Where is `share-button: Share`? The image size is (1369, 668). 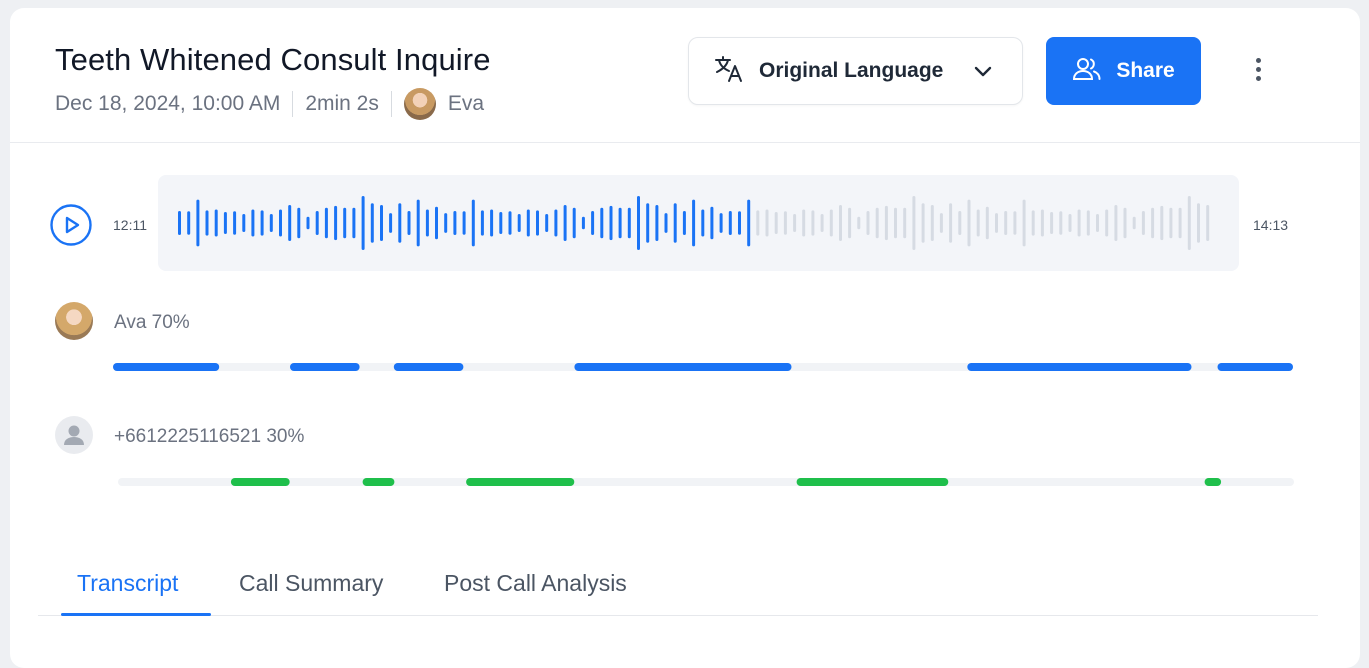
share-button: Share is located at coordinates (1123, 71).